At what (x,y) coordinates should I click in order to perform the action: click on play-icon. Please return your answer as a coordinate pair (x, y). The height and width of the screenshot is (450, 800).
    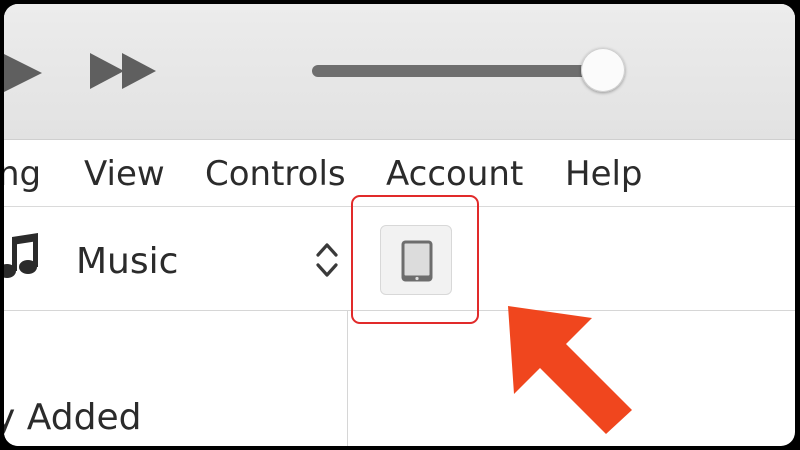
    Looking at the image, I should click on (23, 73).